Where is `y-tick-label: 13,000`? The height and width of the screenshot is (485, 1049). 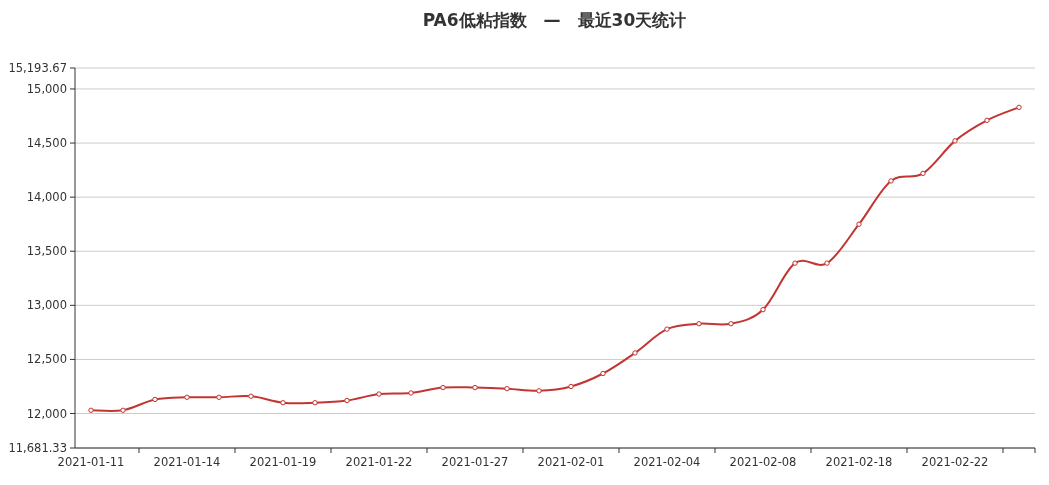
y-tick-label: 13,000 is located at coordinates (46, 305).